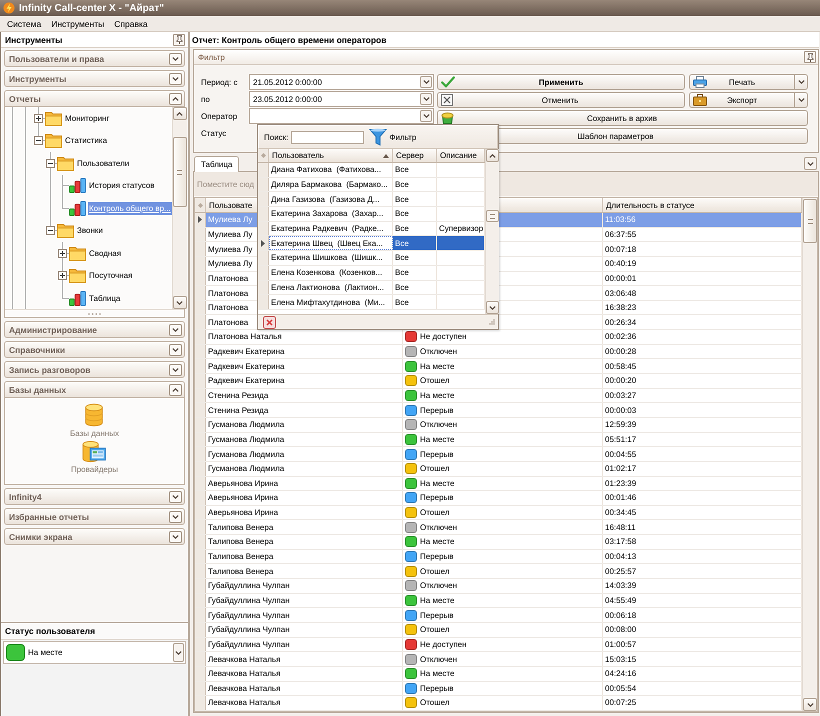  I want to click on dropdown-field, so click(341, 116).